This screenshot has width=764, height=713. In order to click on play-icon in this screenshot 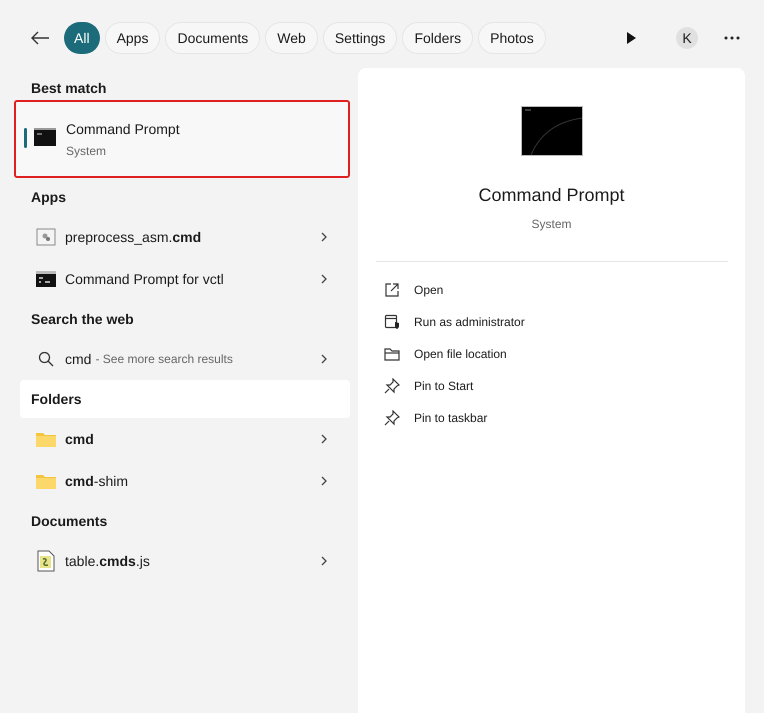, I will do `click(631, 38)`.